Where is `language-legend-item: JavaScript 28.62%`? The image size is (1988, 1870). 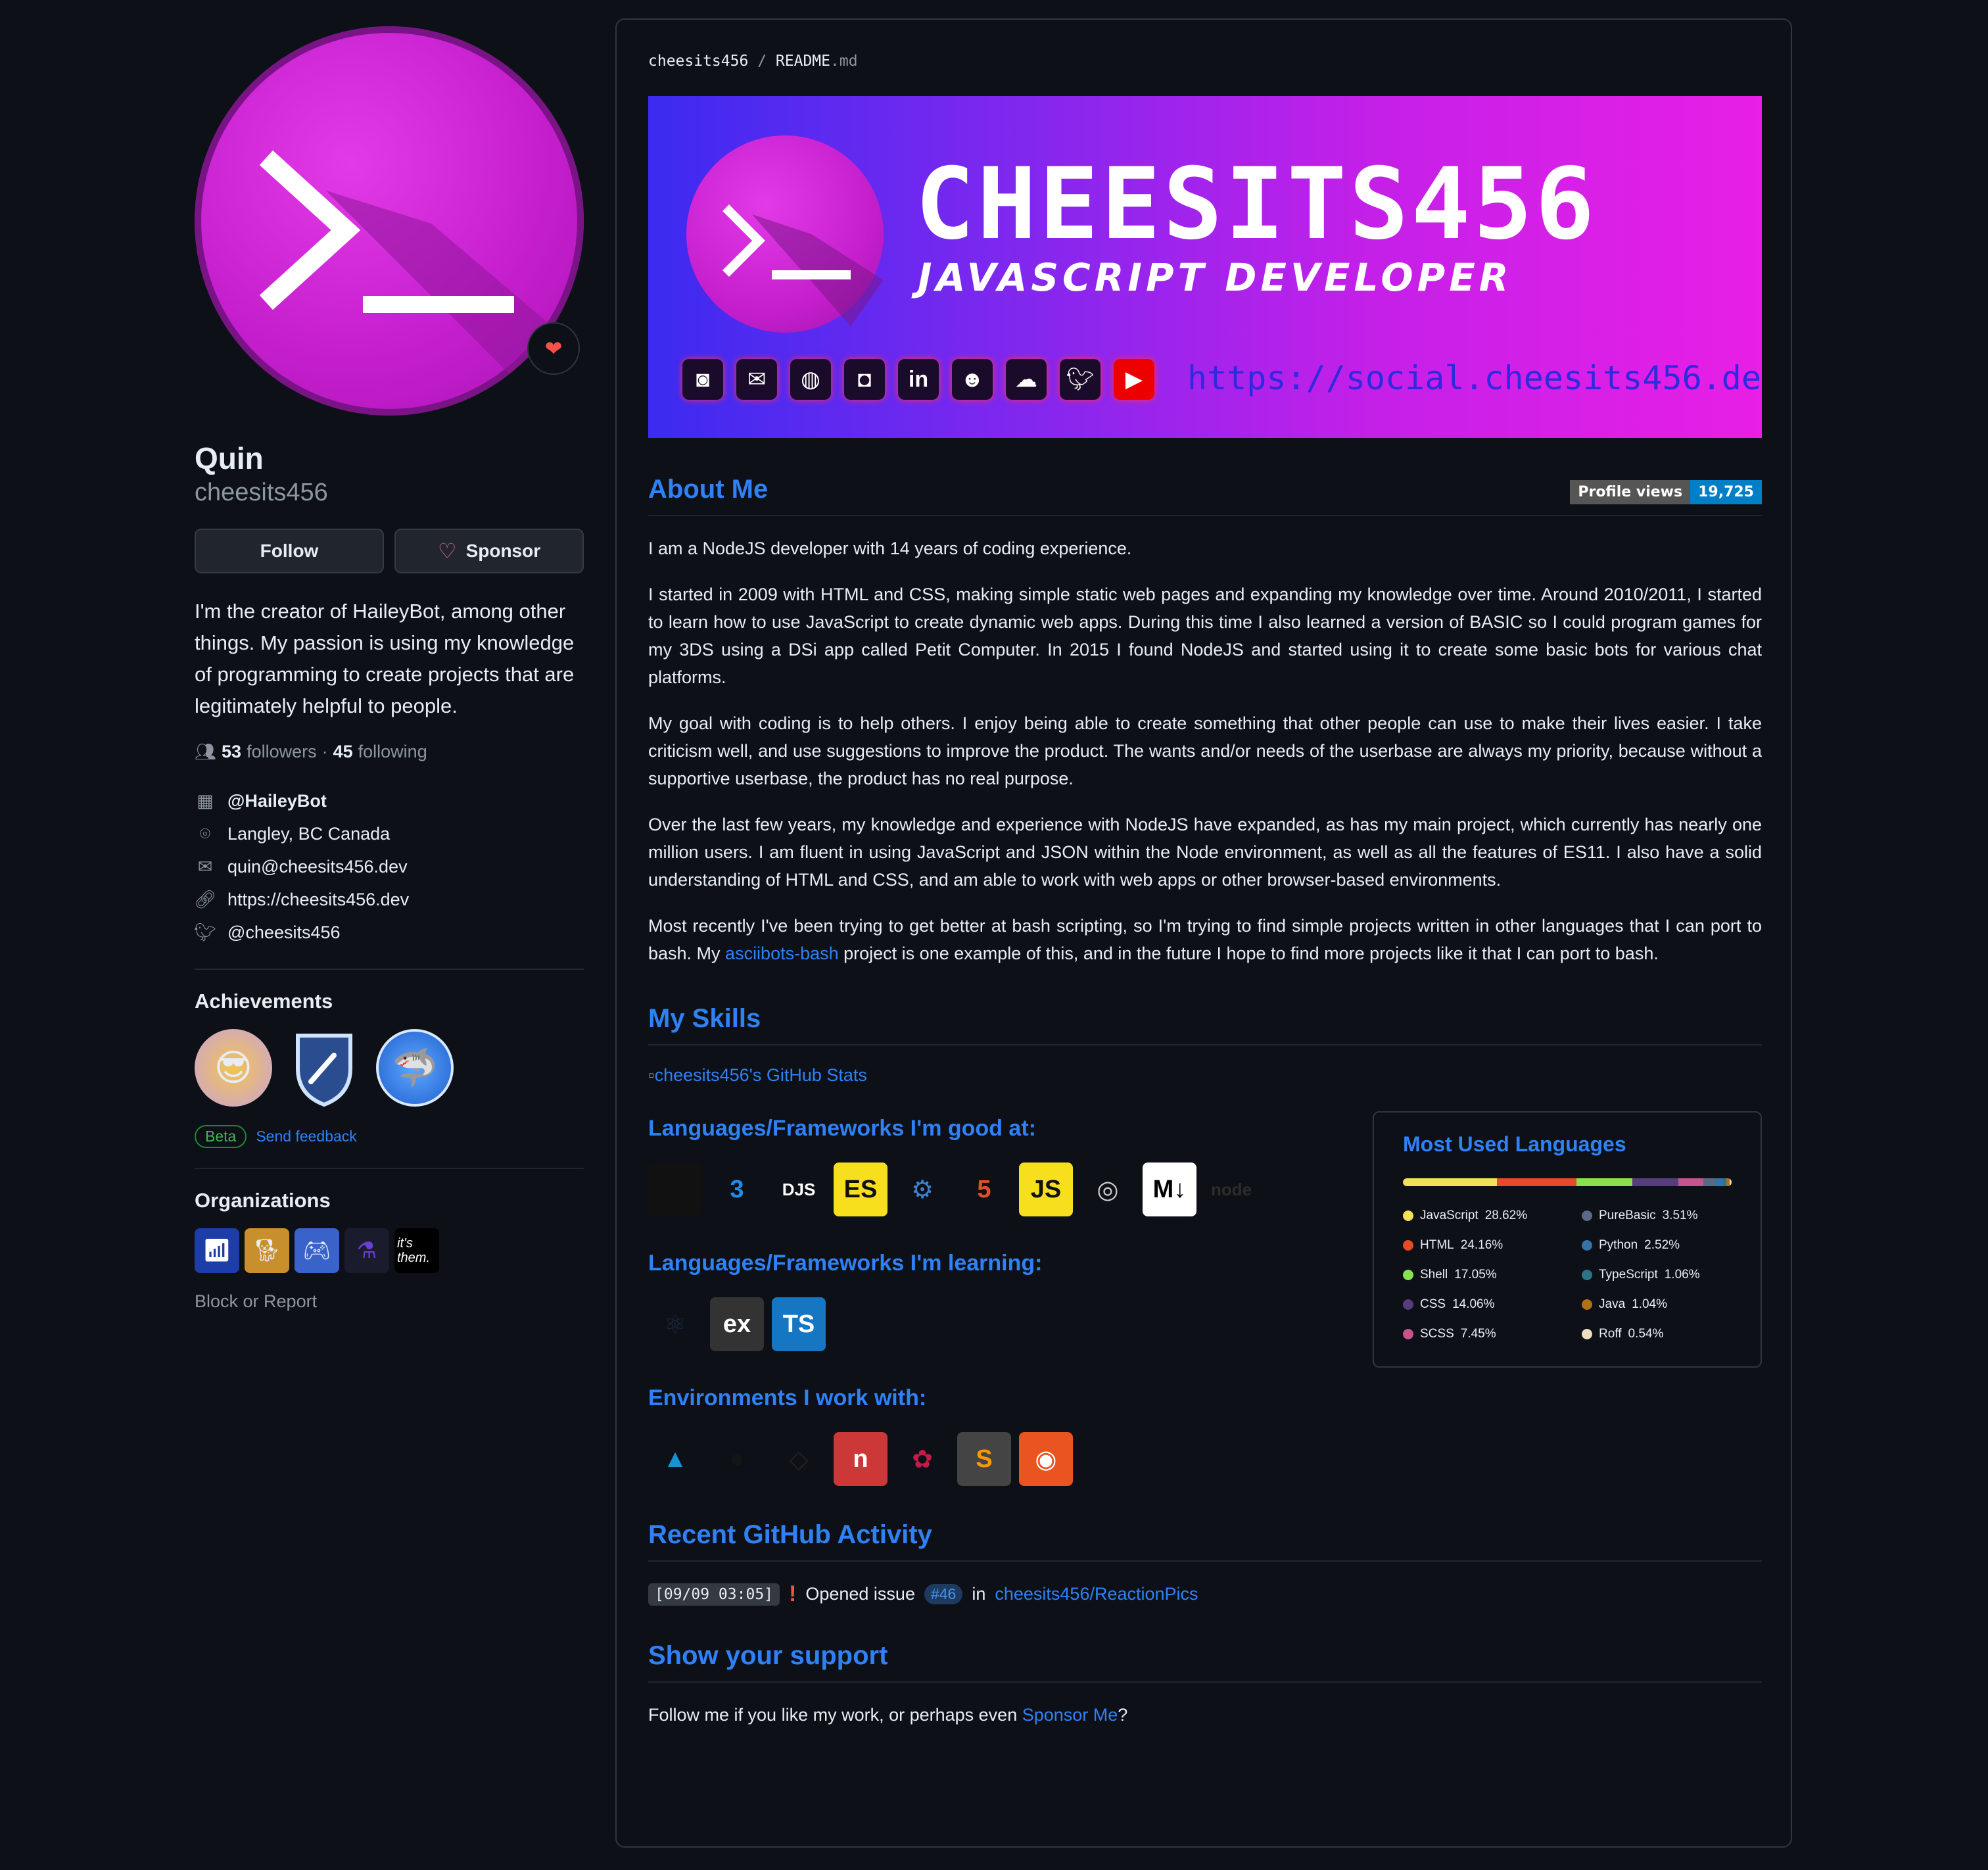 language-legend-item: JavaScript 28.62% is located at coordinates (1465, 1216).